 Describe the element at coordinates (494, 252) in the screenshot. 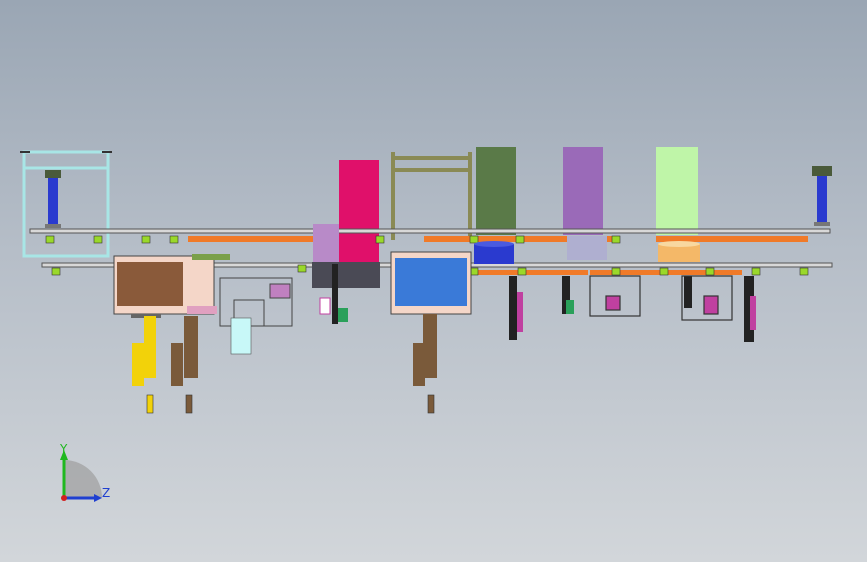

I see `blue-drum` at that location.